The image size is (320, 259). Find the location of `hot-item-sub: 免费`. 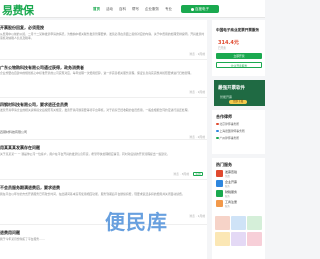

hot-item-sub: 免费 is located at coordinates (227, 176).